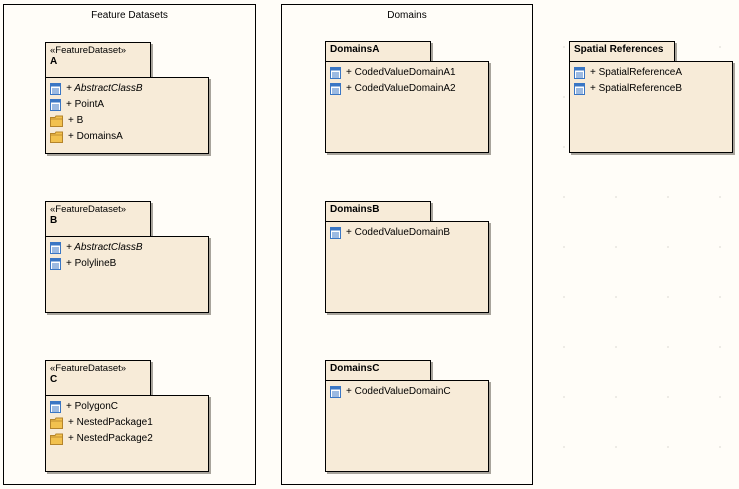 The height and width of the screenshot is (489, 739). What do you see at coordinates (401, 88) in the screenshot?
I see `package-item-label: + CodedValueDomainA2` at bounding box center [401, 88].